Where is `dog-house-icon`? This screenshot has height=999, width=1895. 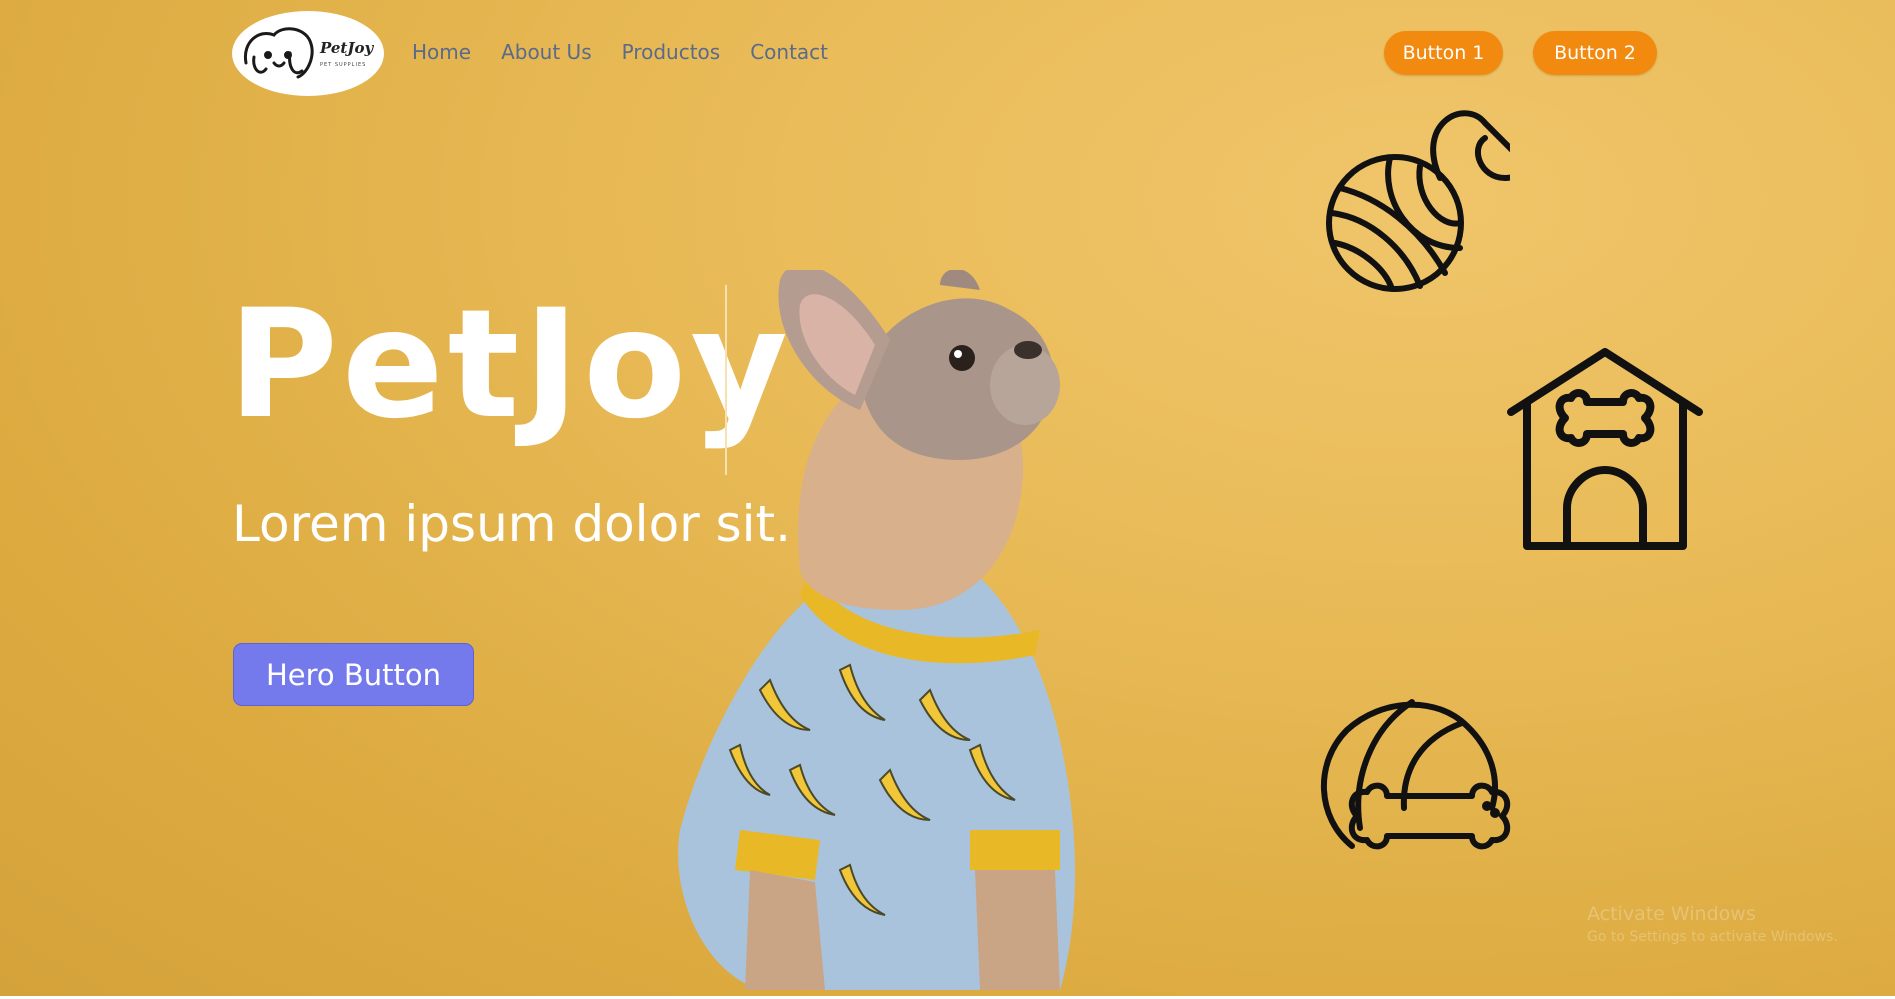
dog-house-icon is located at coordinates (1605, 449).